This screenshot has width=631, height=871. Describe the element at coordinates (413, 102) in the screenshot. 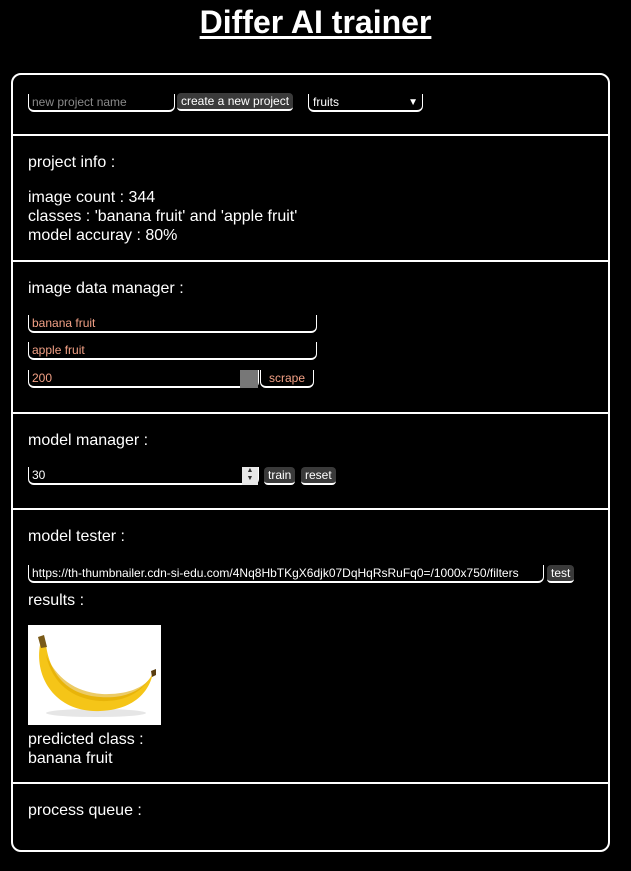

I see `chevron-down-icon: ▼` at that location.